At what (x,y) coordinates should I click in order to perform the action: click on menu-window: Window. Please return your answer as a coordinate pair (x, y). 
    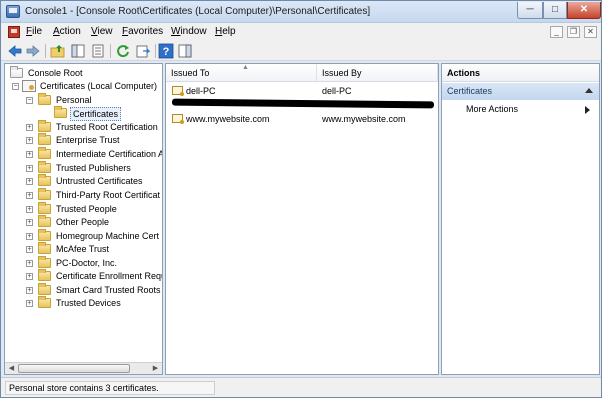
    Looking at the image, I should click on (189, 31).